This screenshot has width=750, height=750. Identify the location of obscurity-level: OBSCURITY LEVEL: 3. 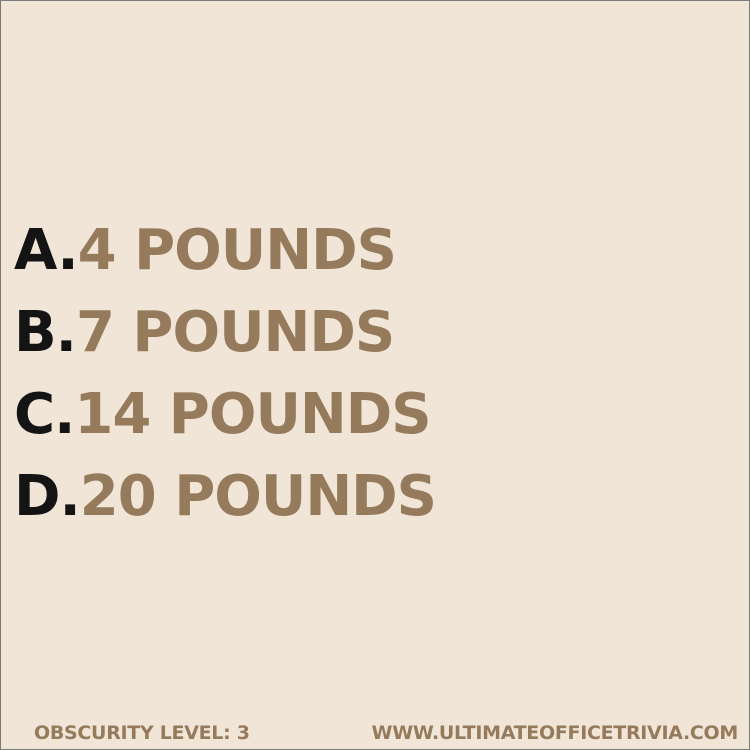
(142, 733).